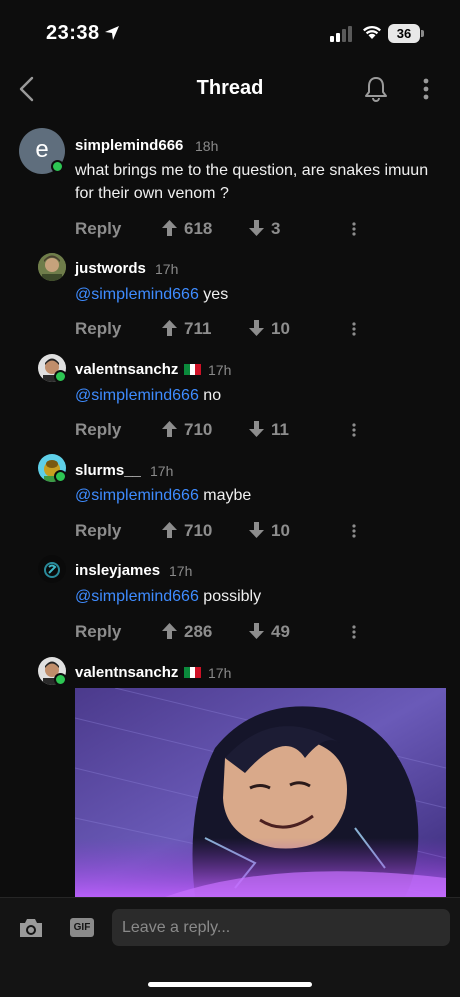 This screenshot has height=997, width=460. What do you see at coordinates (276, 228) in the screenshot?
I see `downvote-count: 3` at bounding box center [276, 228].